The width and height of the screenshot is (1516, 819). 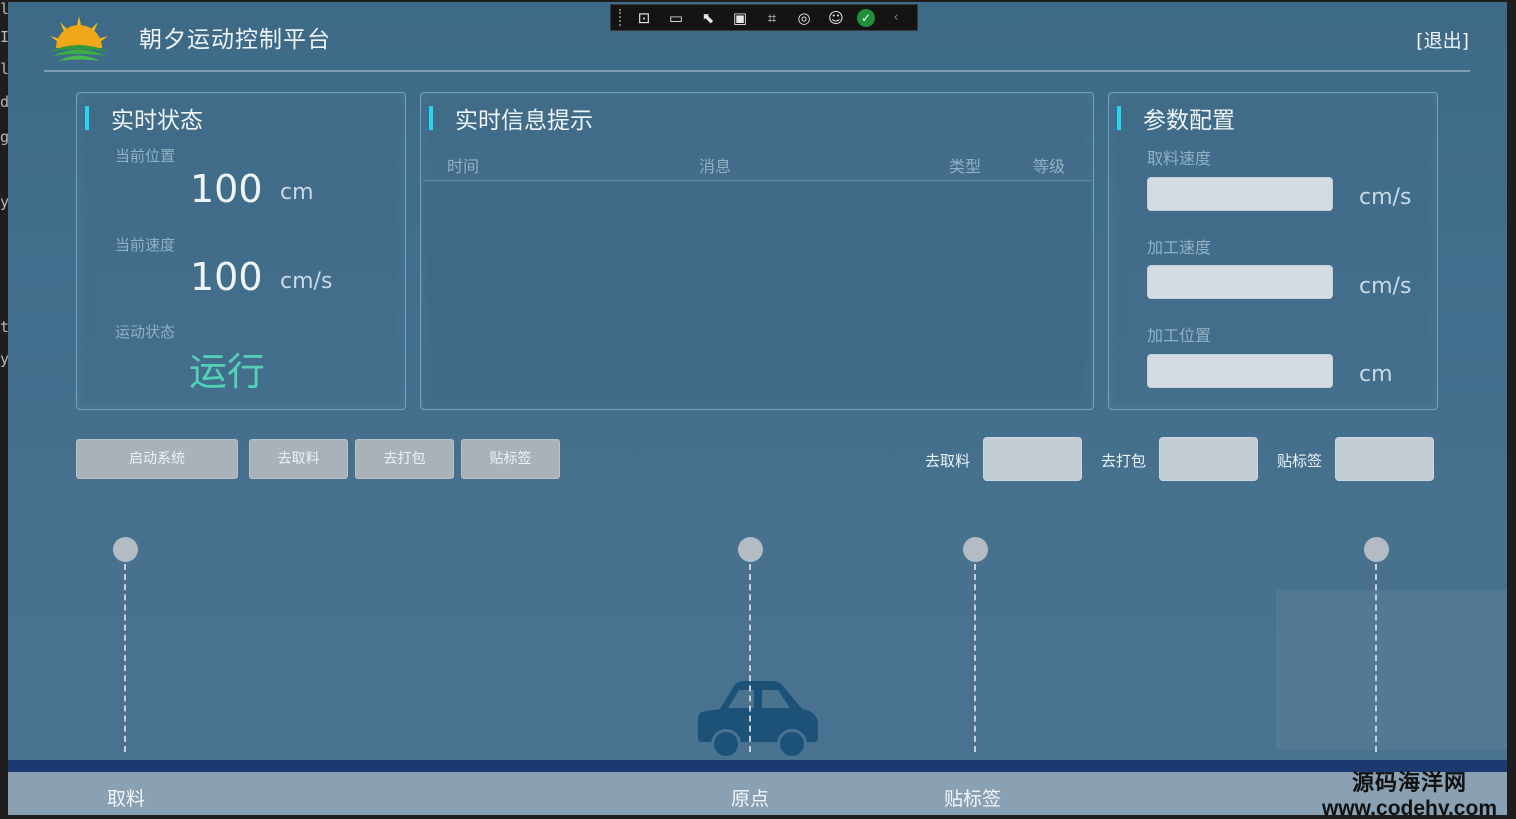 What do you see at coordinates (676, 18) in the screenshot?
I see `video-icon: ▭` at bounding box center [676, 18].